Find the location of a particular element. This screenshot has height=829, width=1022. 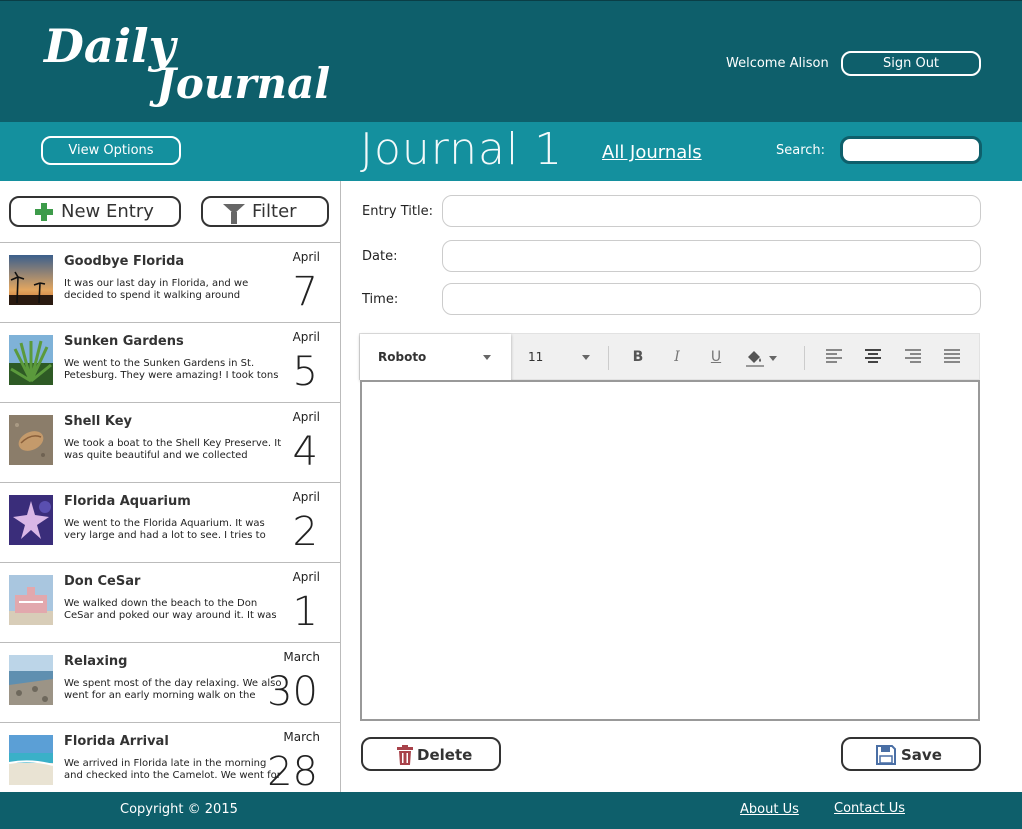

font-family-select: Roboto is located at coordinates (435, 357).